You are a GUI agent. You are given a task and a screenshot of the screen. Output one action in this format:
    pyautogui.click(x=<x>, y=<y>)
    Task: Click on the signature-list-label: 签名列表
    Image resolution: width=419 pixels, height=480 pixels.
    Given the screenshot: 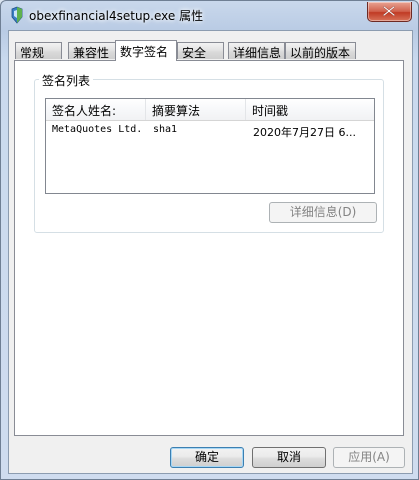 What is the action you would take?
    pyautogui.click(x=66, y=80)
    